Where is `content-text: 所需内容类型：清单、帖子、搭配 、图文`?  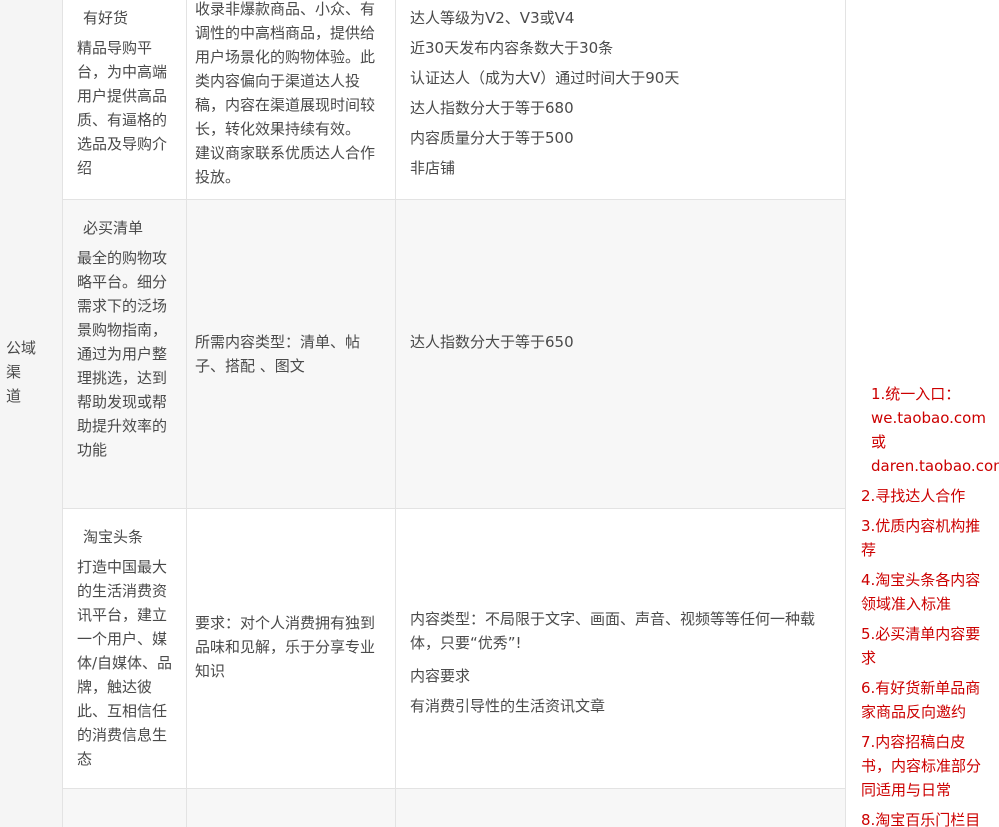 content-text: 所需内容类型：清单、帖子、搭配 、图文 is located at coordinates (278, 354).